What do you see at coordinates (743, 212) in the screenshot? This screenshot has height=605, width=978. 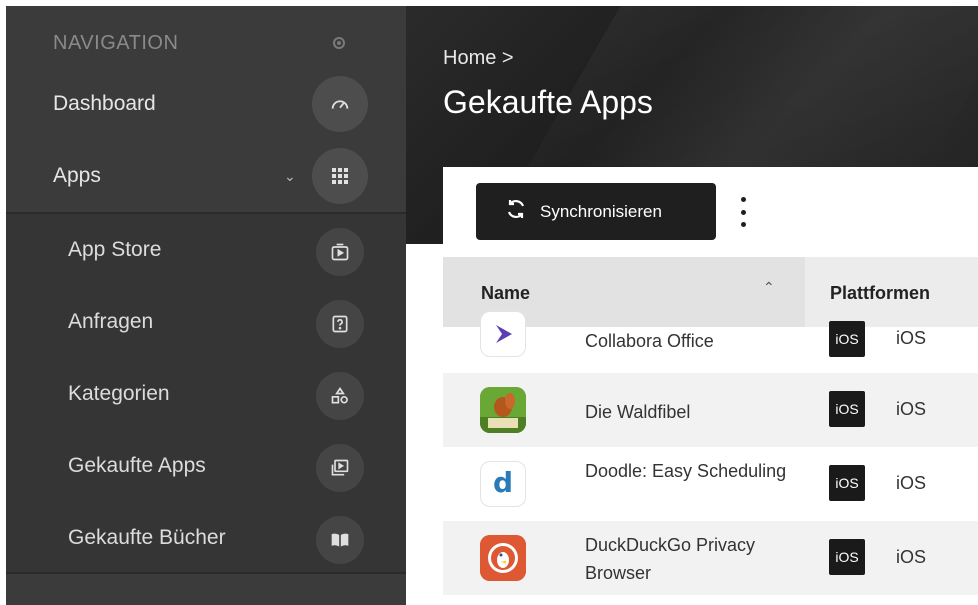 I see `more-options-icon` at bounding box center [743, 212].